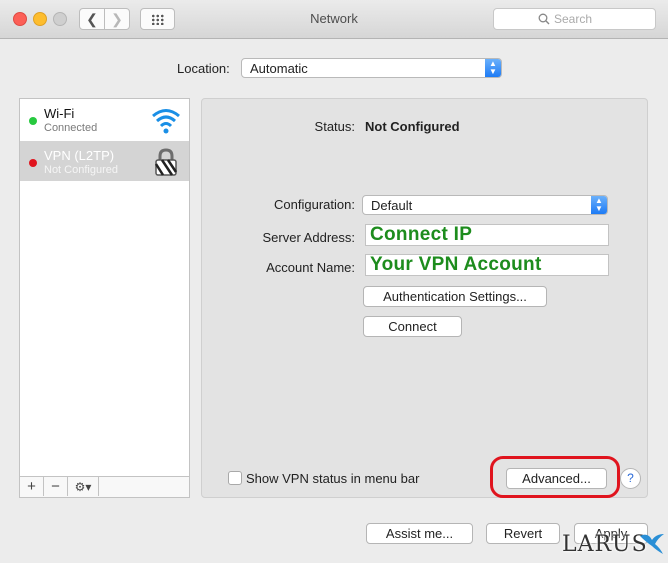 This screenshot has width=668, height=563. What do you see at coordinates (166, 121) in the screenshot?
I see `wifi-icon` at bounding box center [166, 121].